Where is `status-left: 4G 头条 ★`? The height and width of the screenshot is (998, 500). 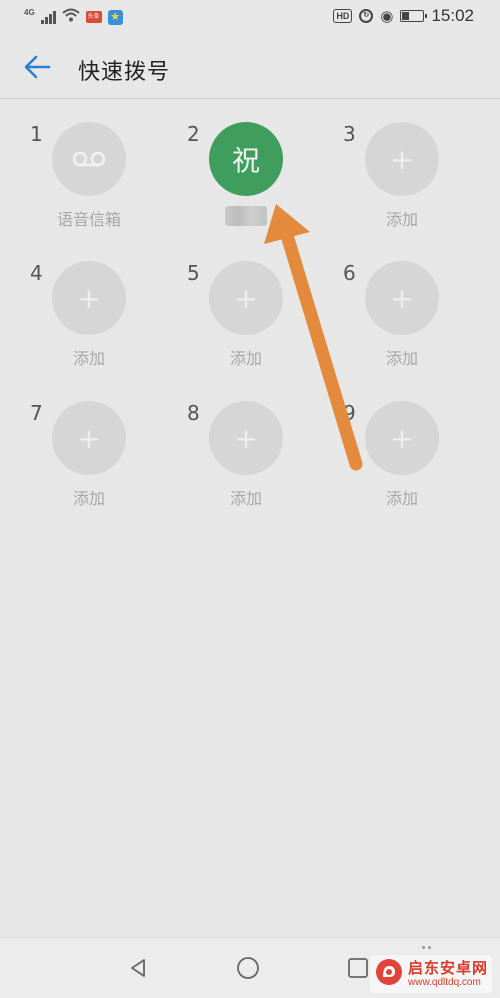 status-left: 4G 头条 ★ is located at coordinates (73, 17).